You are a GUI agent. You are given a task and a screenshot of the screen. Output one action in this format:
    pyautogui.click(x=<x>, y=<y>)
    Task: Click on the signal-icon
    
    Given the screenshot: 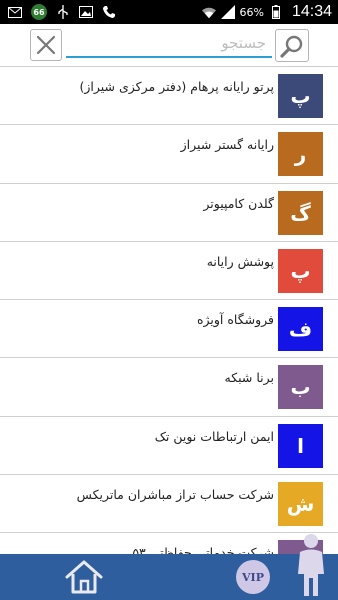 What is the action you would take?
    pyautogui.click(x=227, y=12)
    